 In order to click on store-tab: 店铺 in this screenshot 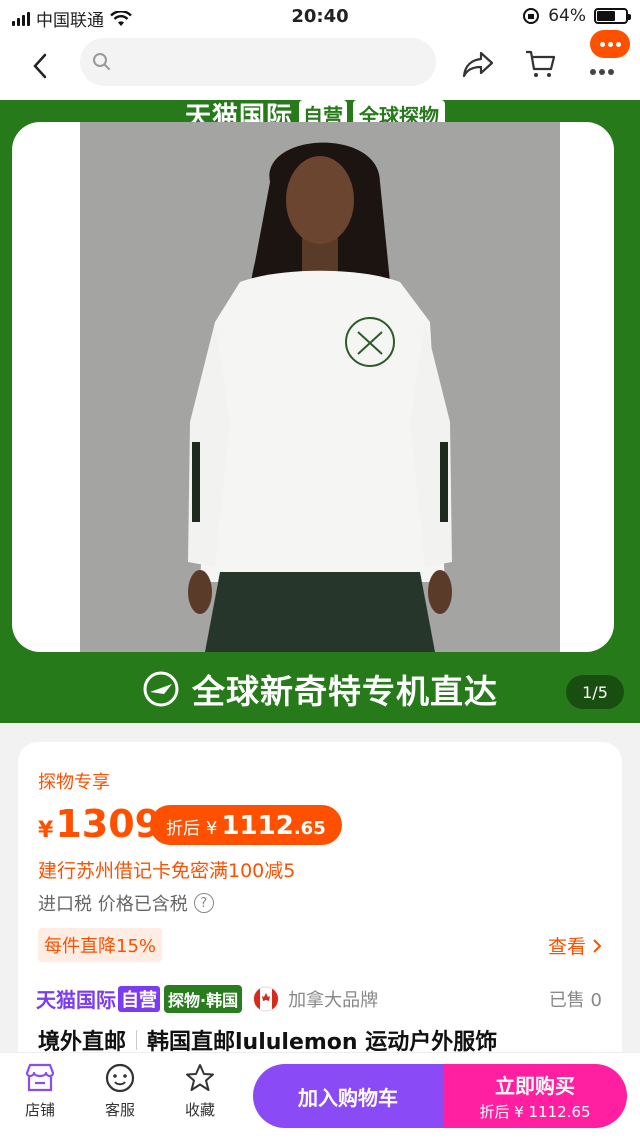, I will do `click(40, 1090)`.